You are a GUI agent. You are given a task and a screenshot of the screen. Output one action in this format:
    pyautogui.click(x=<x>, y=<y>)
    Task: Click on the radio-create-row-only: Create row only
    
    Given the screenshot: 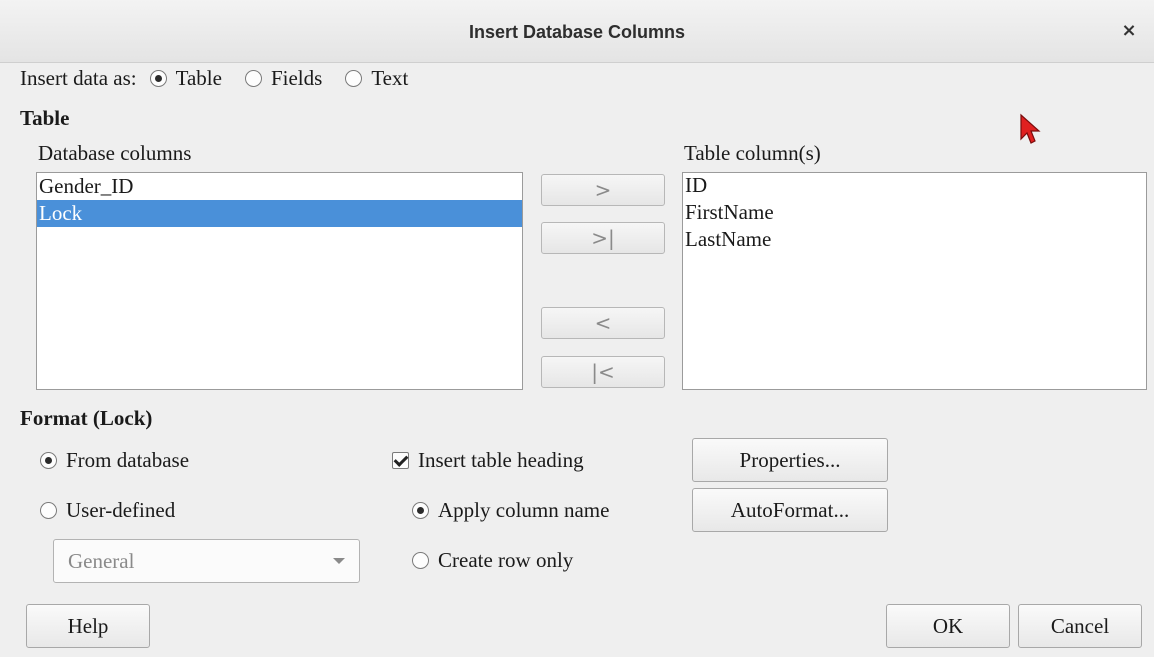 What is the action you would take?
    pyautogui.click(x=492, y=560)
    